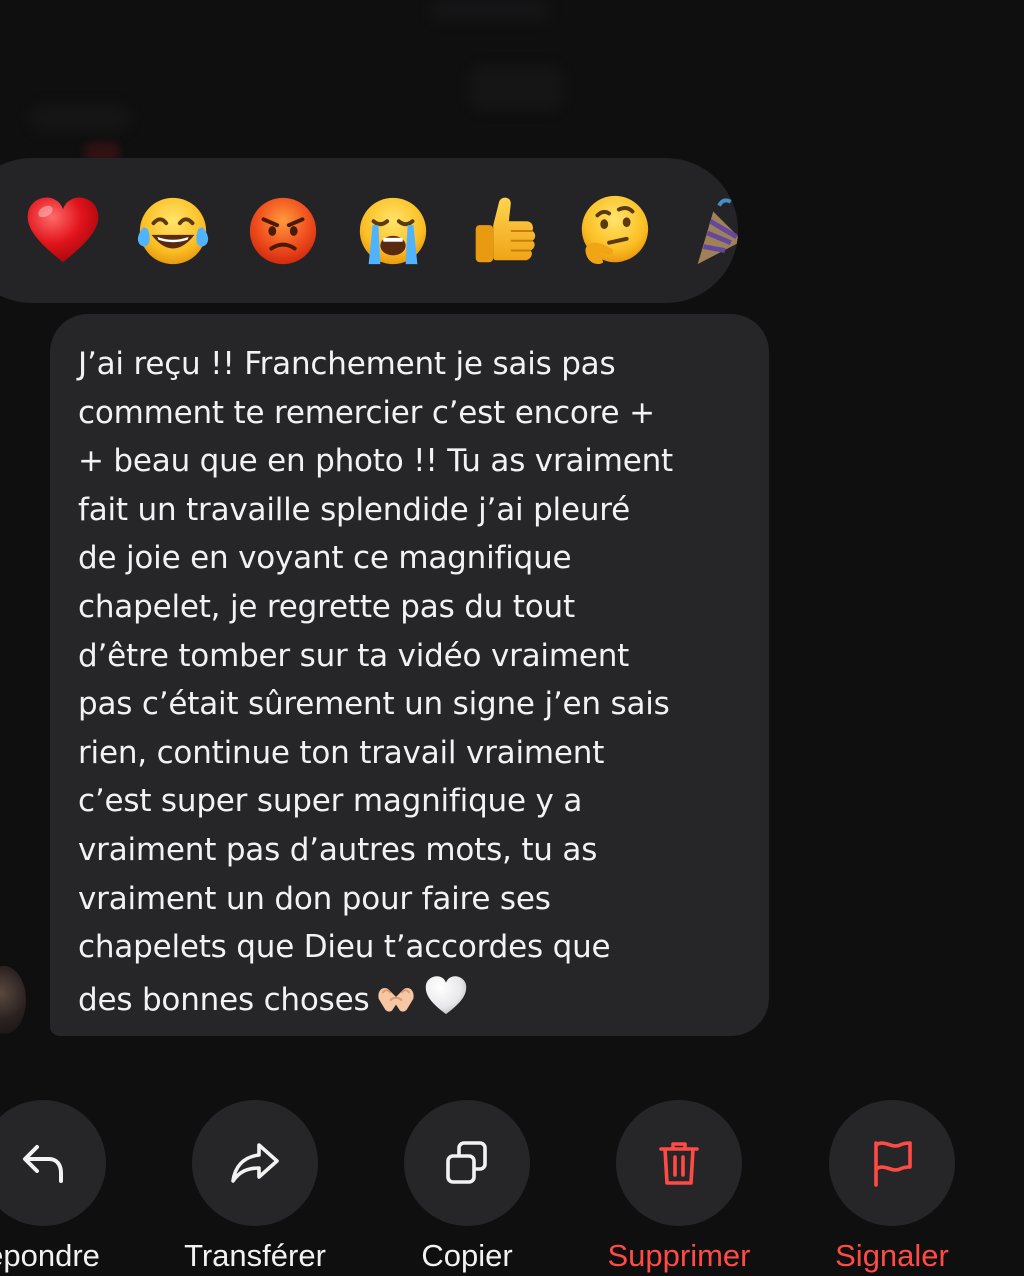 This screenshot has height=1276, width=1024. What do you see at coordinates (892, 1255) in the screenshot?
I see `report-label: Signaler` at bounding box center [892, 1255].